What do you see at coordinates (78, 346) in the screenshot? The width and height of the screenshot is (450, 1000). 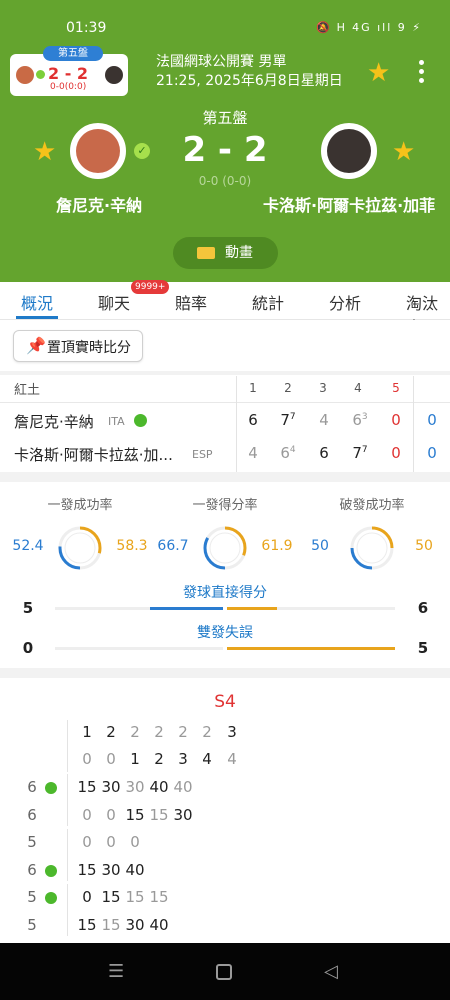 I see `pin-live-score-button: 📌 置頂實時比分` at bounding box center [78, 346].